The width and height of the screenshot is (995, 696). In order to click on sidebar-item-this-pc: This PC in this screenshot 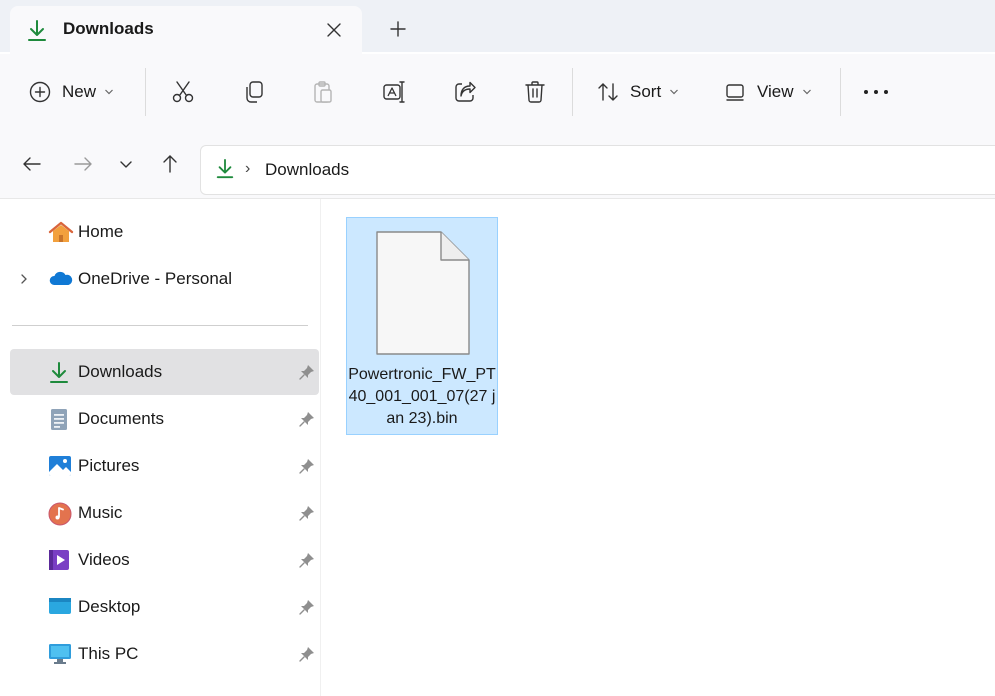, I will do `click(164, 654)`.